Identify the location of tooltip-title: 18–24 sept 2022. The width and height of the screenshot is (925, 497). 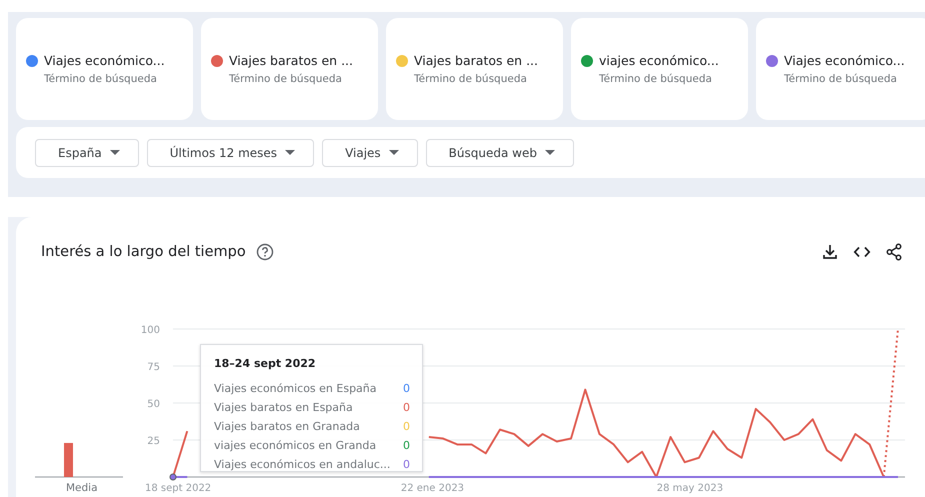
(265, 363).